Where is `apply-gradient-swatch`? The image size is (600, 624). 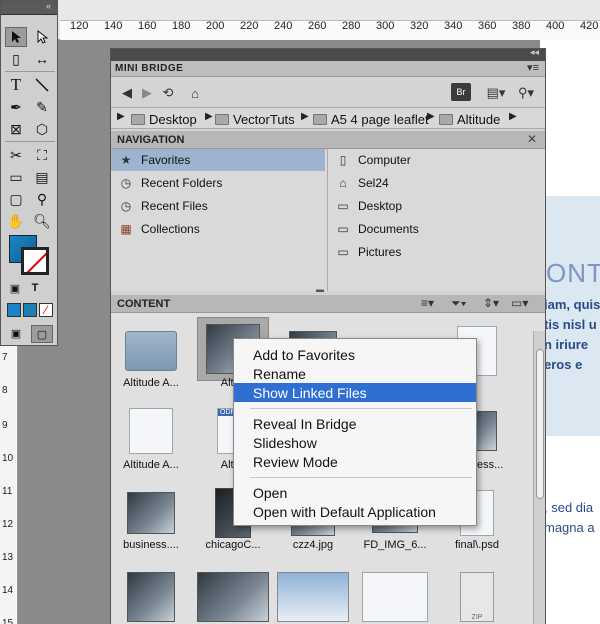 apply-gradient-swatch is located at coordinates (30, 310).